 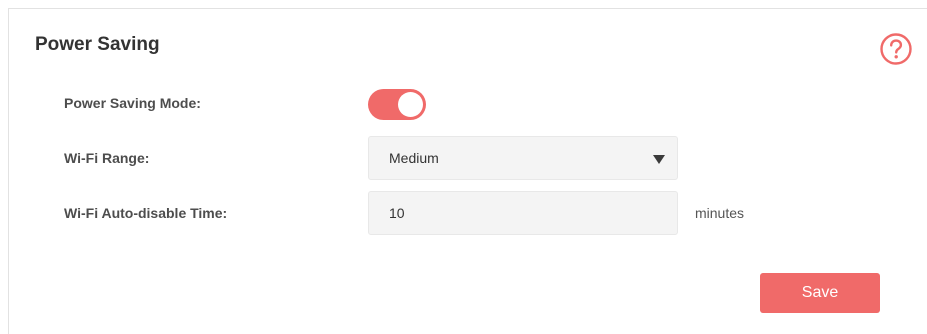 I want to click on wifi-range-selected-value: Medium, so click(x=414, y=158).